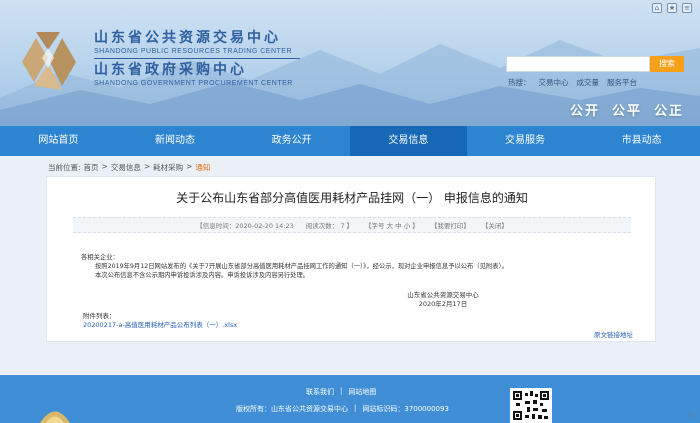 Image resolution: width=700 pixels, height=423 pixels. What do you see at coordinates (352, 198) in the screenshot?
I see `article-title: 关于公布山东省部分高值医用耗材产品挂网（一） 申报信息的通知` at bounding box center [352, 198].